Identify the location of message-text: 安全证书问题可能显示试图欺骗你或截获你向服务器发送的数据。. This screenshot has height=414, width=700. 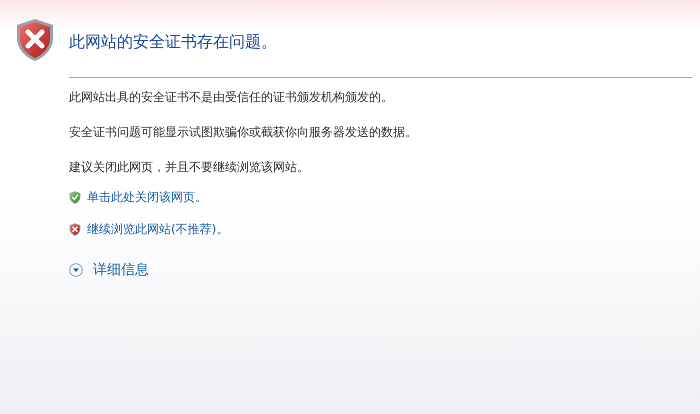
(243, 132).